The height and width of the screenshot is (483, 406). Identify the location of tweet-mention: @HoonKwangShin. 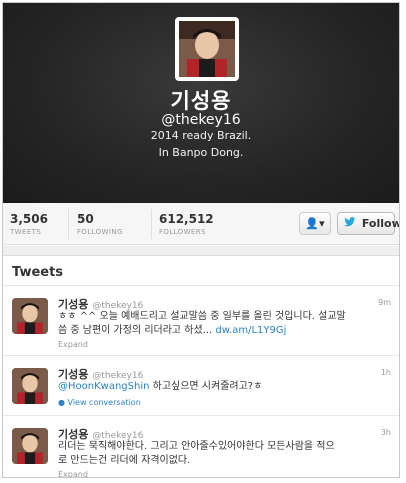
(103, 386).